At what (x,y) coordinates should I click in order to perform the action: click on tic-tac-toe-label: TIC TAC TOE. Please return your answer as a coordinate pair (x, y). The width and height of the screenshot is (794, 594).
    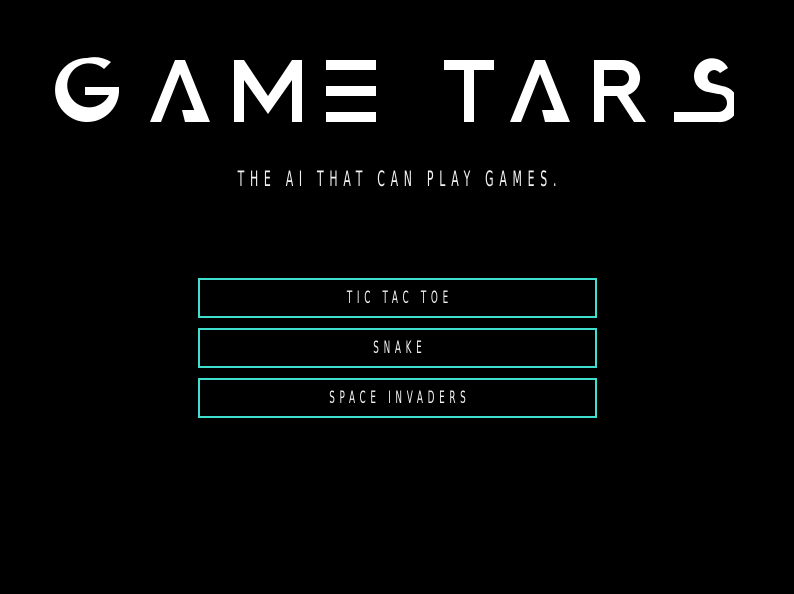
    Looking at the image, I should click on (399, 298).